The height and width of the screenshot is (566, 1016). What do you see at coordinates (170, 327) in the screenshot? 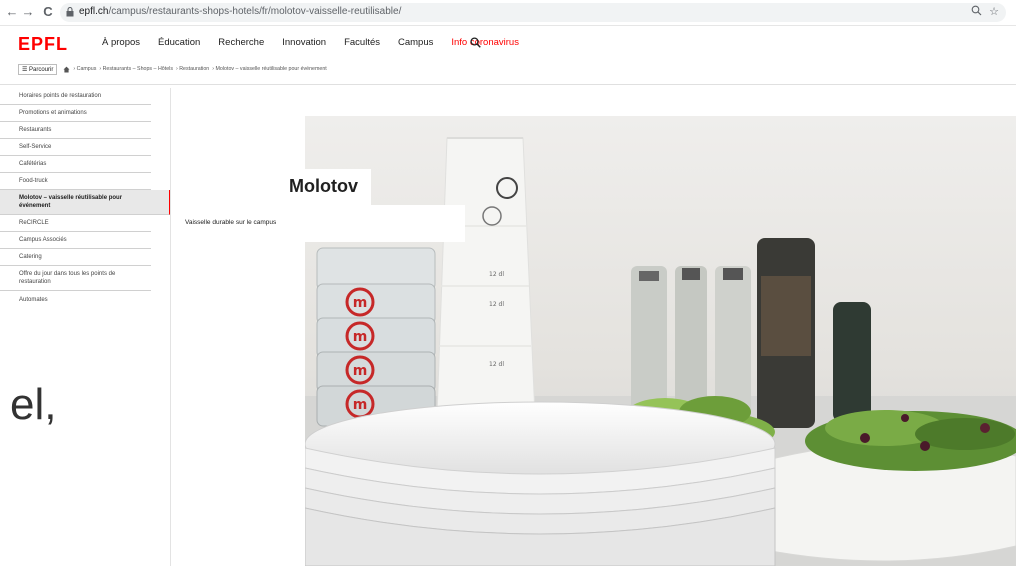
I see `sidebar-divider` at bounding box center [170, 327].